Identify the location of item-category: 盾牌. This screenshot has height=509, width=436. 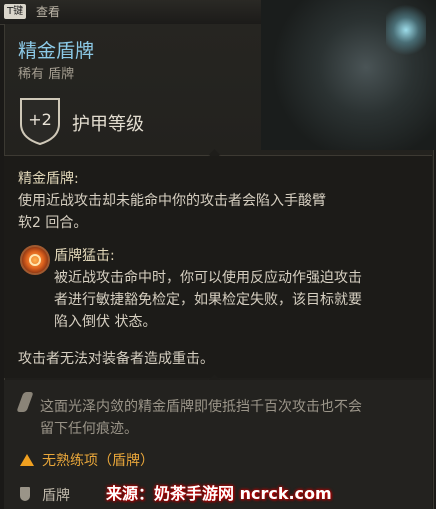
(56, 496).